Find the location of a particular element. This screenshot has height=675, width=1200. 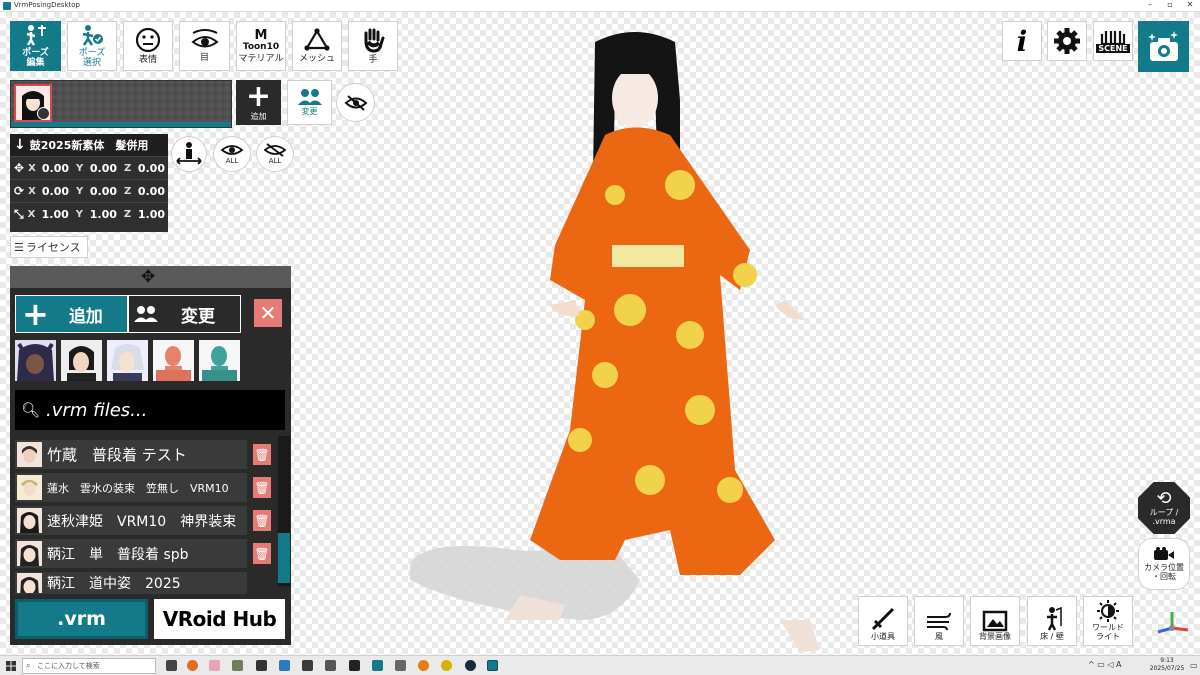

vrm-file-label: .vrm is located at coordinates (81, 619).